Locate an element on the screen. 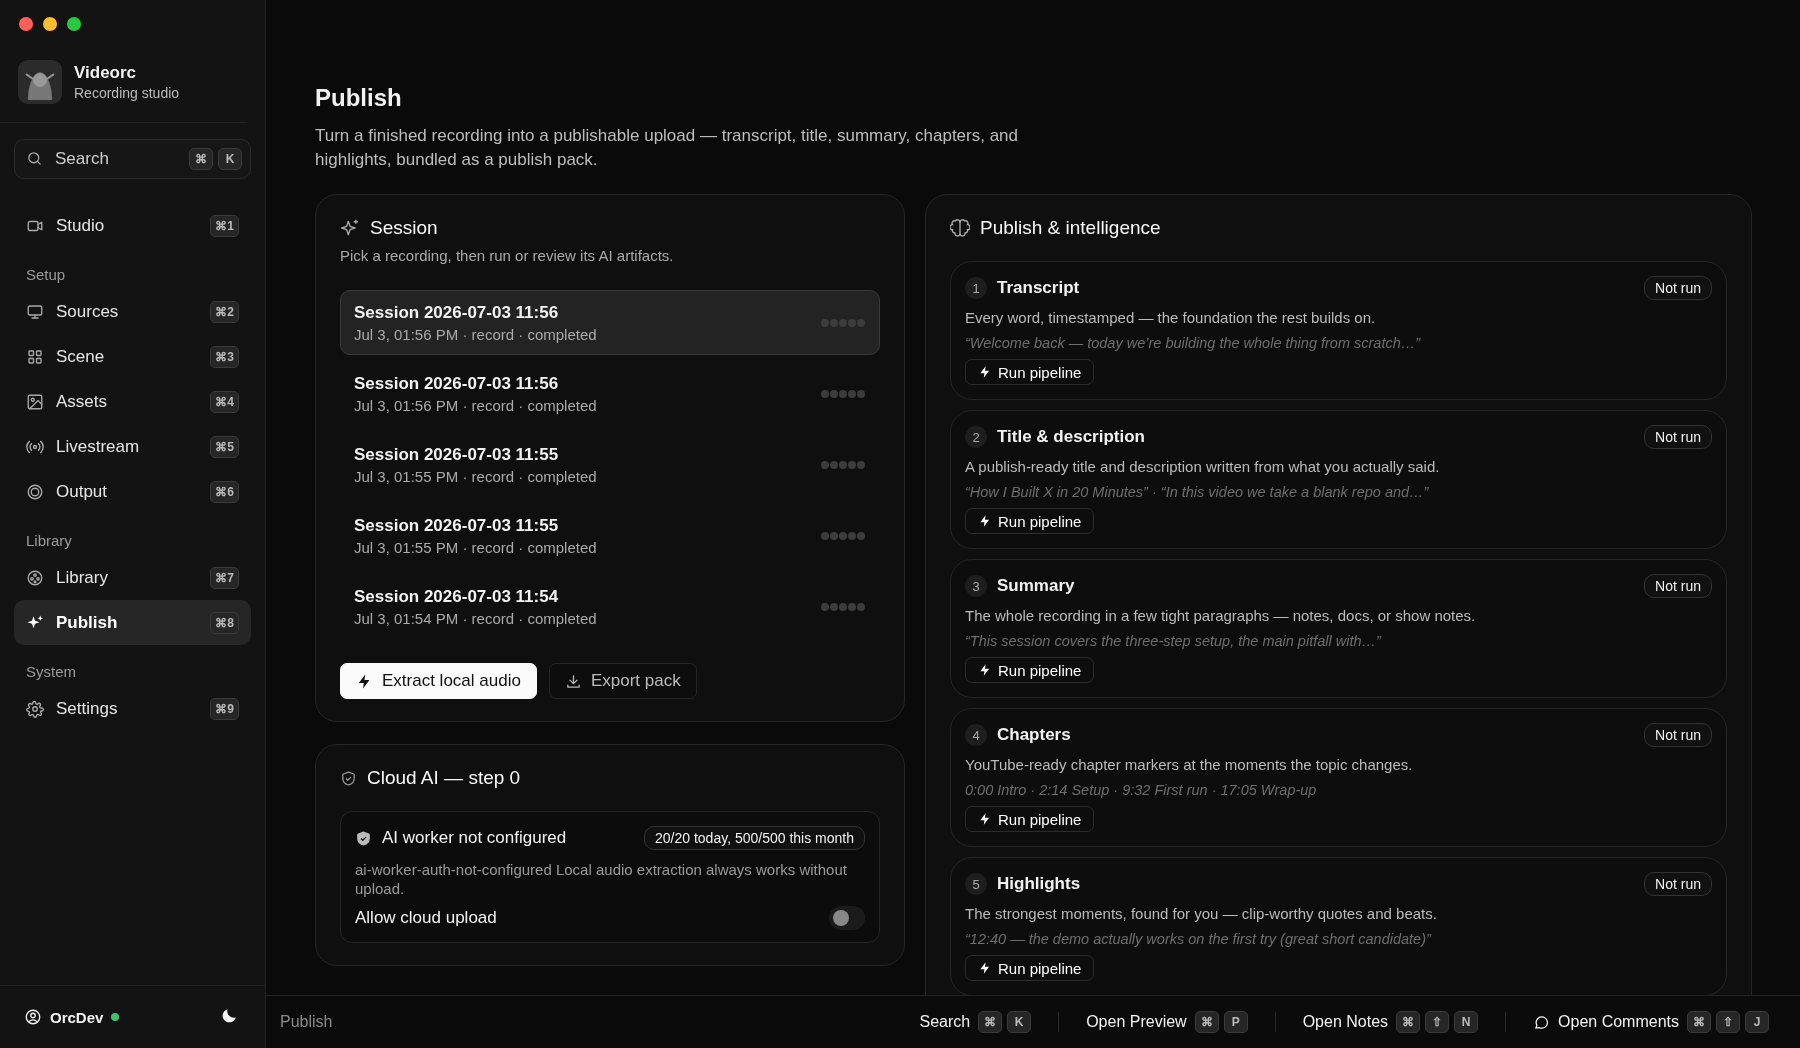 This screenshot has width=1800, height=1048. session-row: Session 2026-07-03 11:54 Jul 3, 01:54 PM · record · completed is located at coordinates (610, 606).